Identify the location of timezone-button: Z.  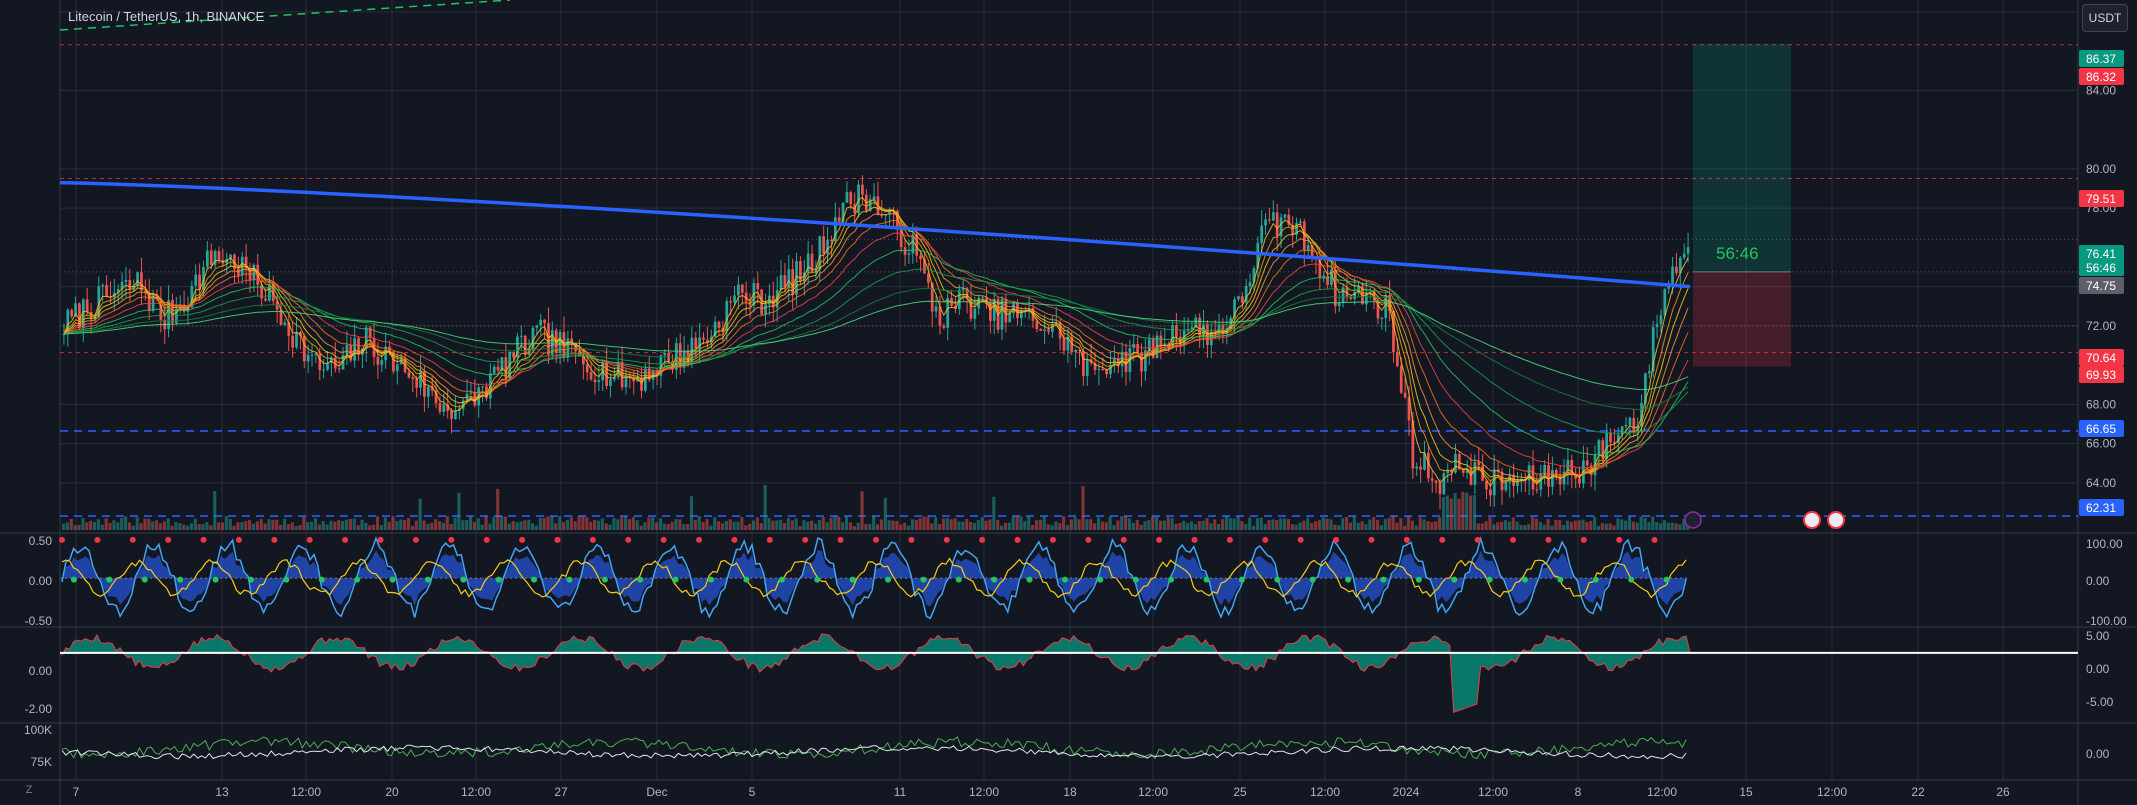
(29, 790).